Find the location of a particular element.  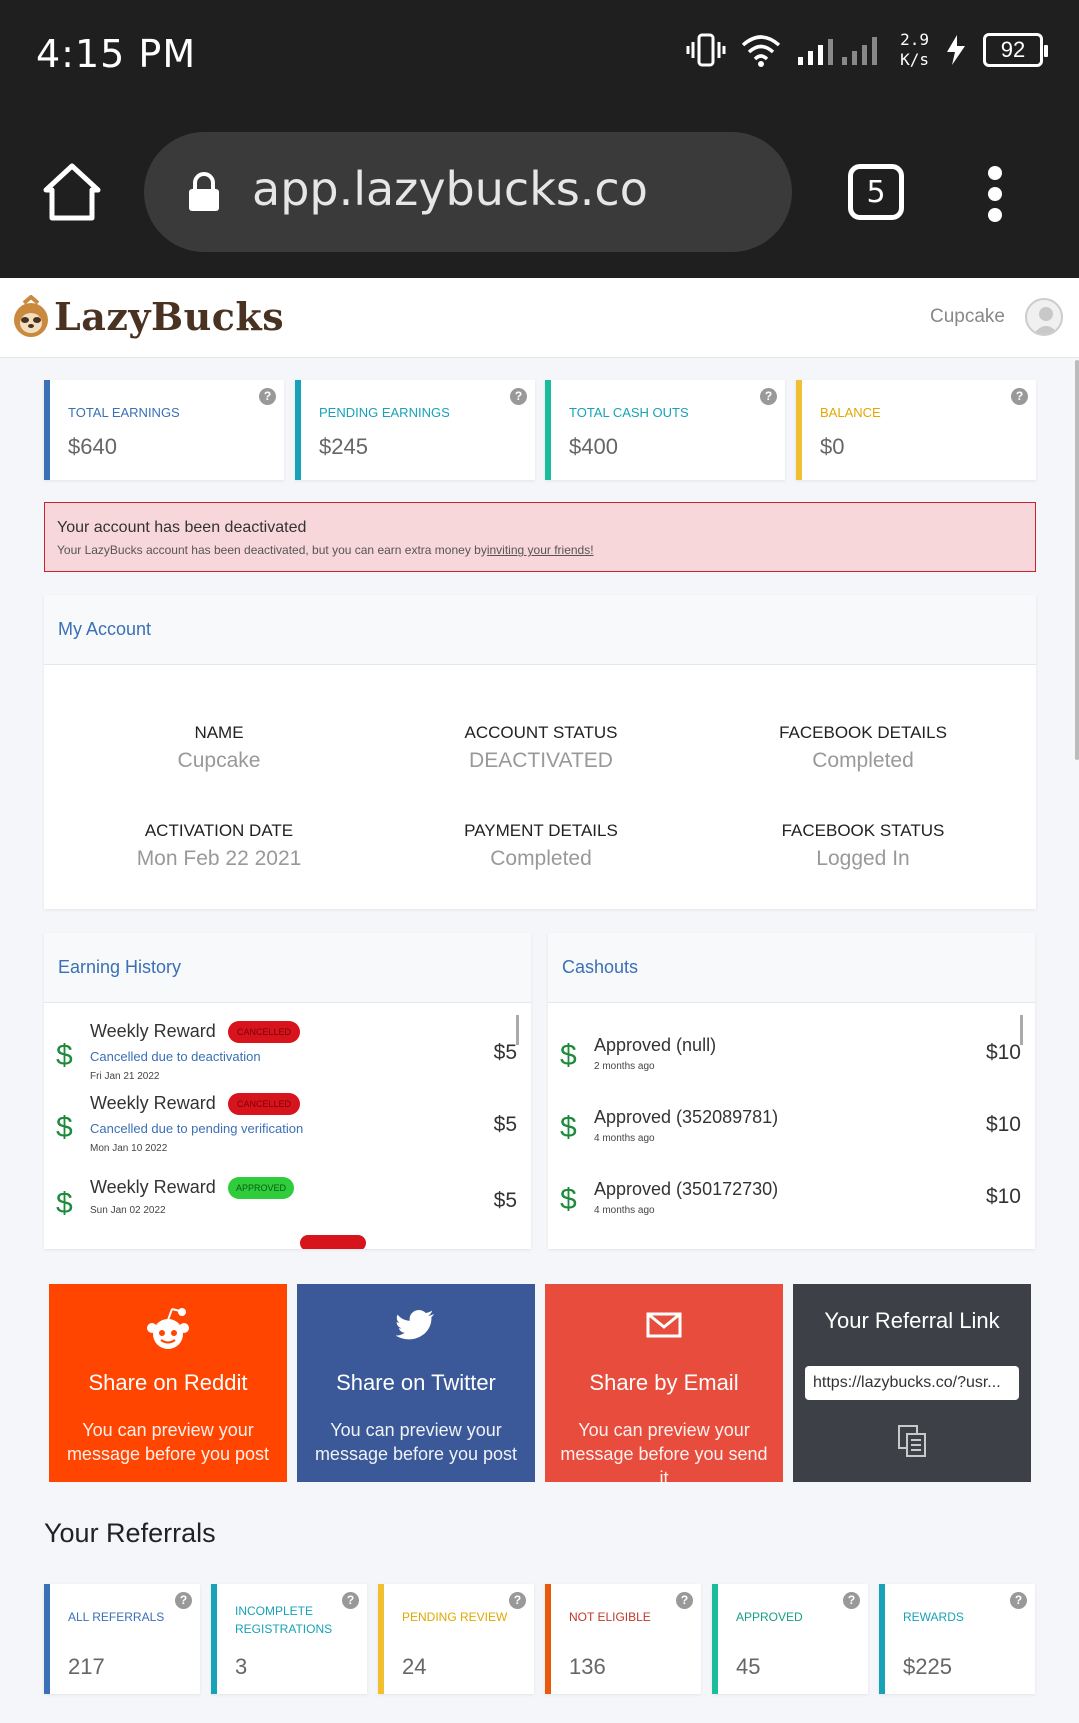

row-title: Approved (350172730) is located at coordinates (686, 1189).